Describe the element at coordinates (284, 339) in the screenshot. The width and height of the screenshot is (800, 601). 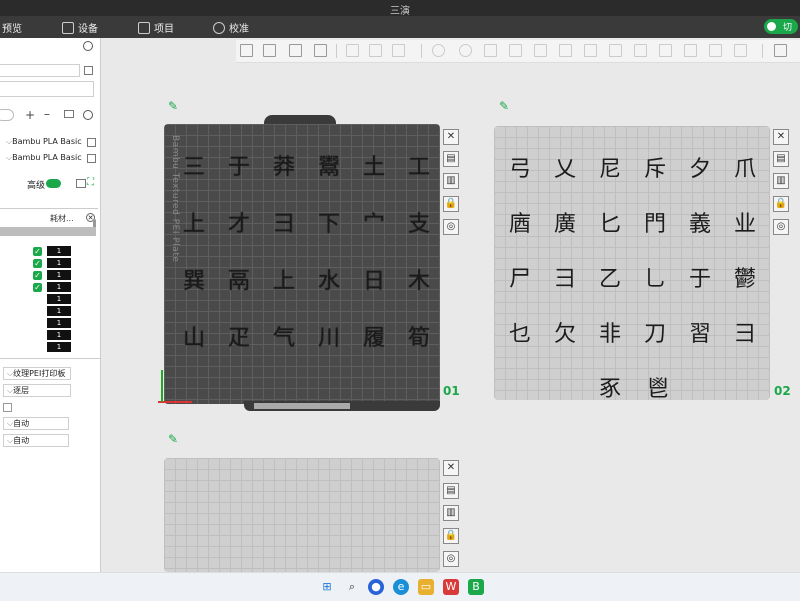
I see `plate-model-glyph: 气` at that location.